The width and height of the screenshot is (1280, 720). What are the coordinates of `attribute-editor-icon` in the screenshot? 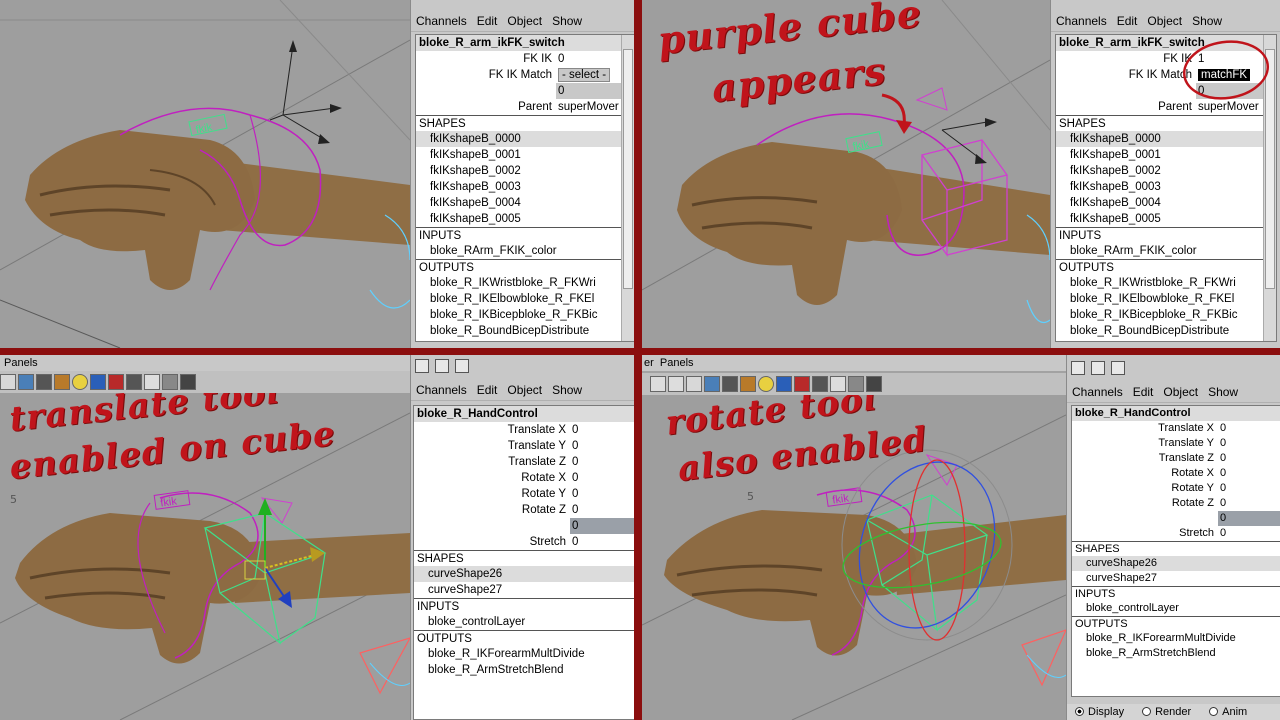 It's located at (1118, 368).